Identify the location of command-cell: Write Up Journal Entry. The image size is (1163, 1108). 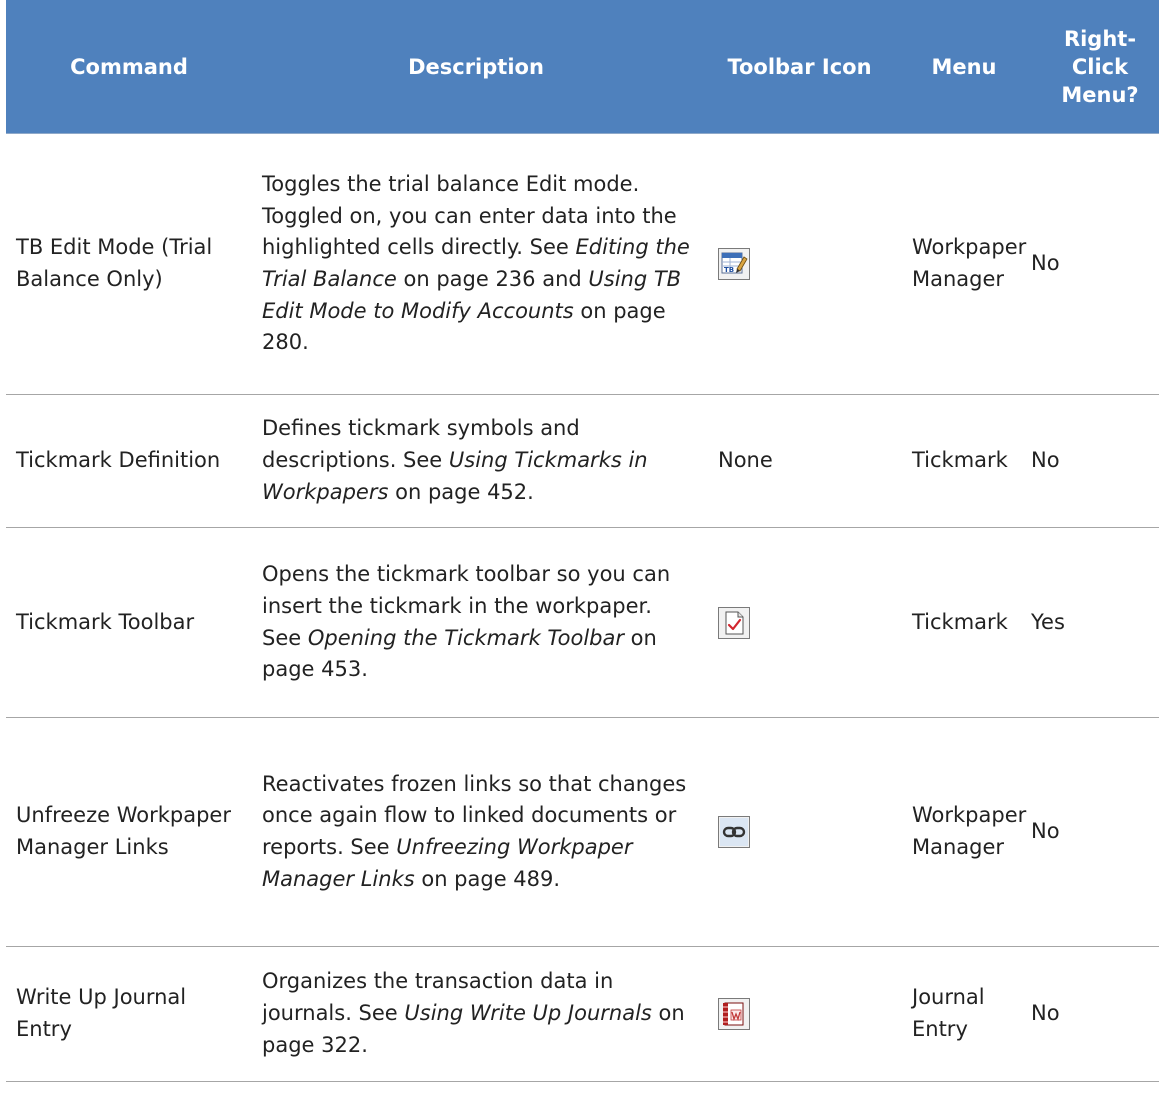
(129, 1014).